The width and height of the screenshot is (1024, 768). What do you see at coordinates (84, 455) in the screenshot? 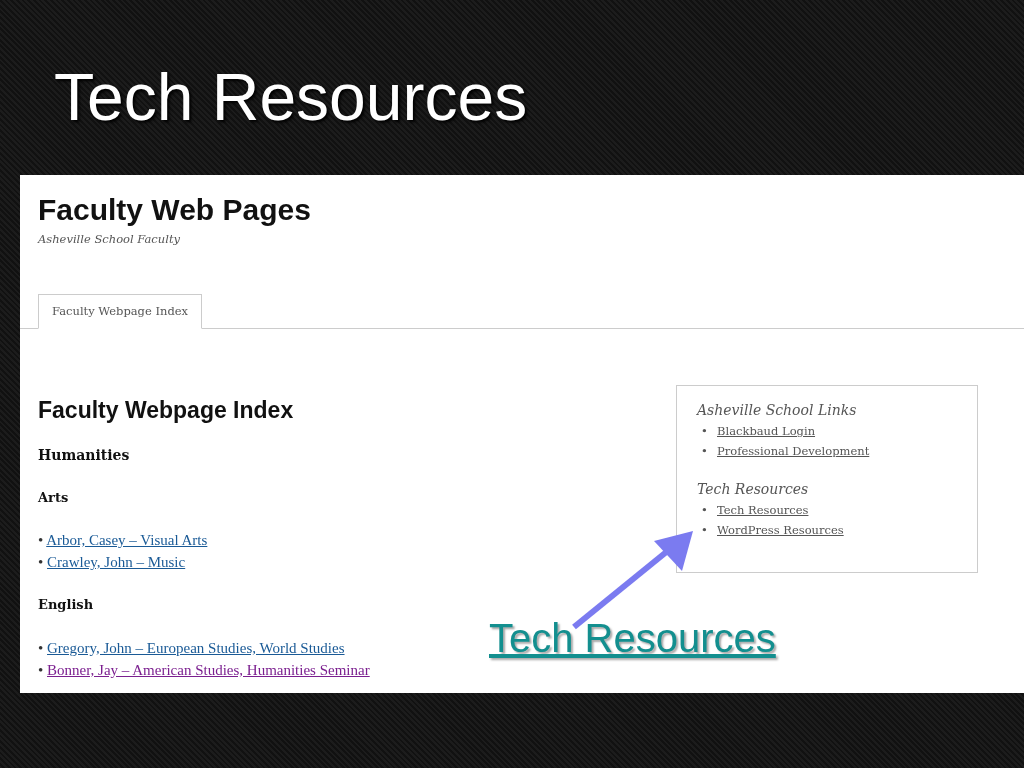
I see `department-heading: Humanities` at bounding box center [84, 455].